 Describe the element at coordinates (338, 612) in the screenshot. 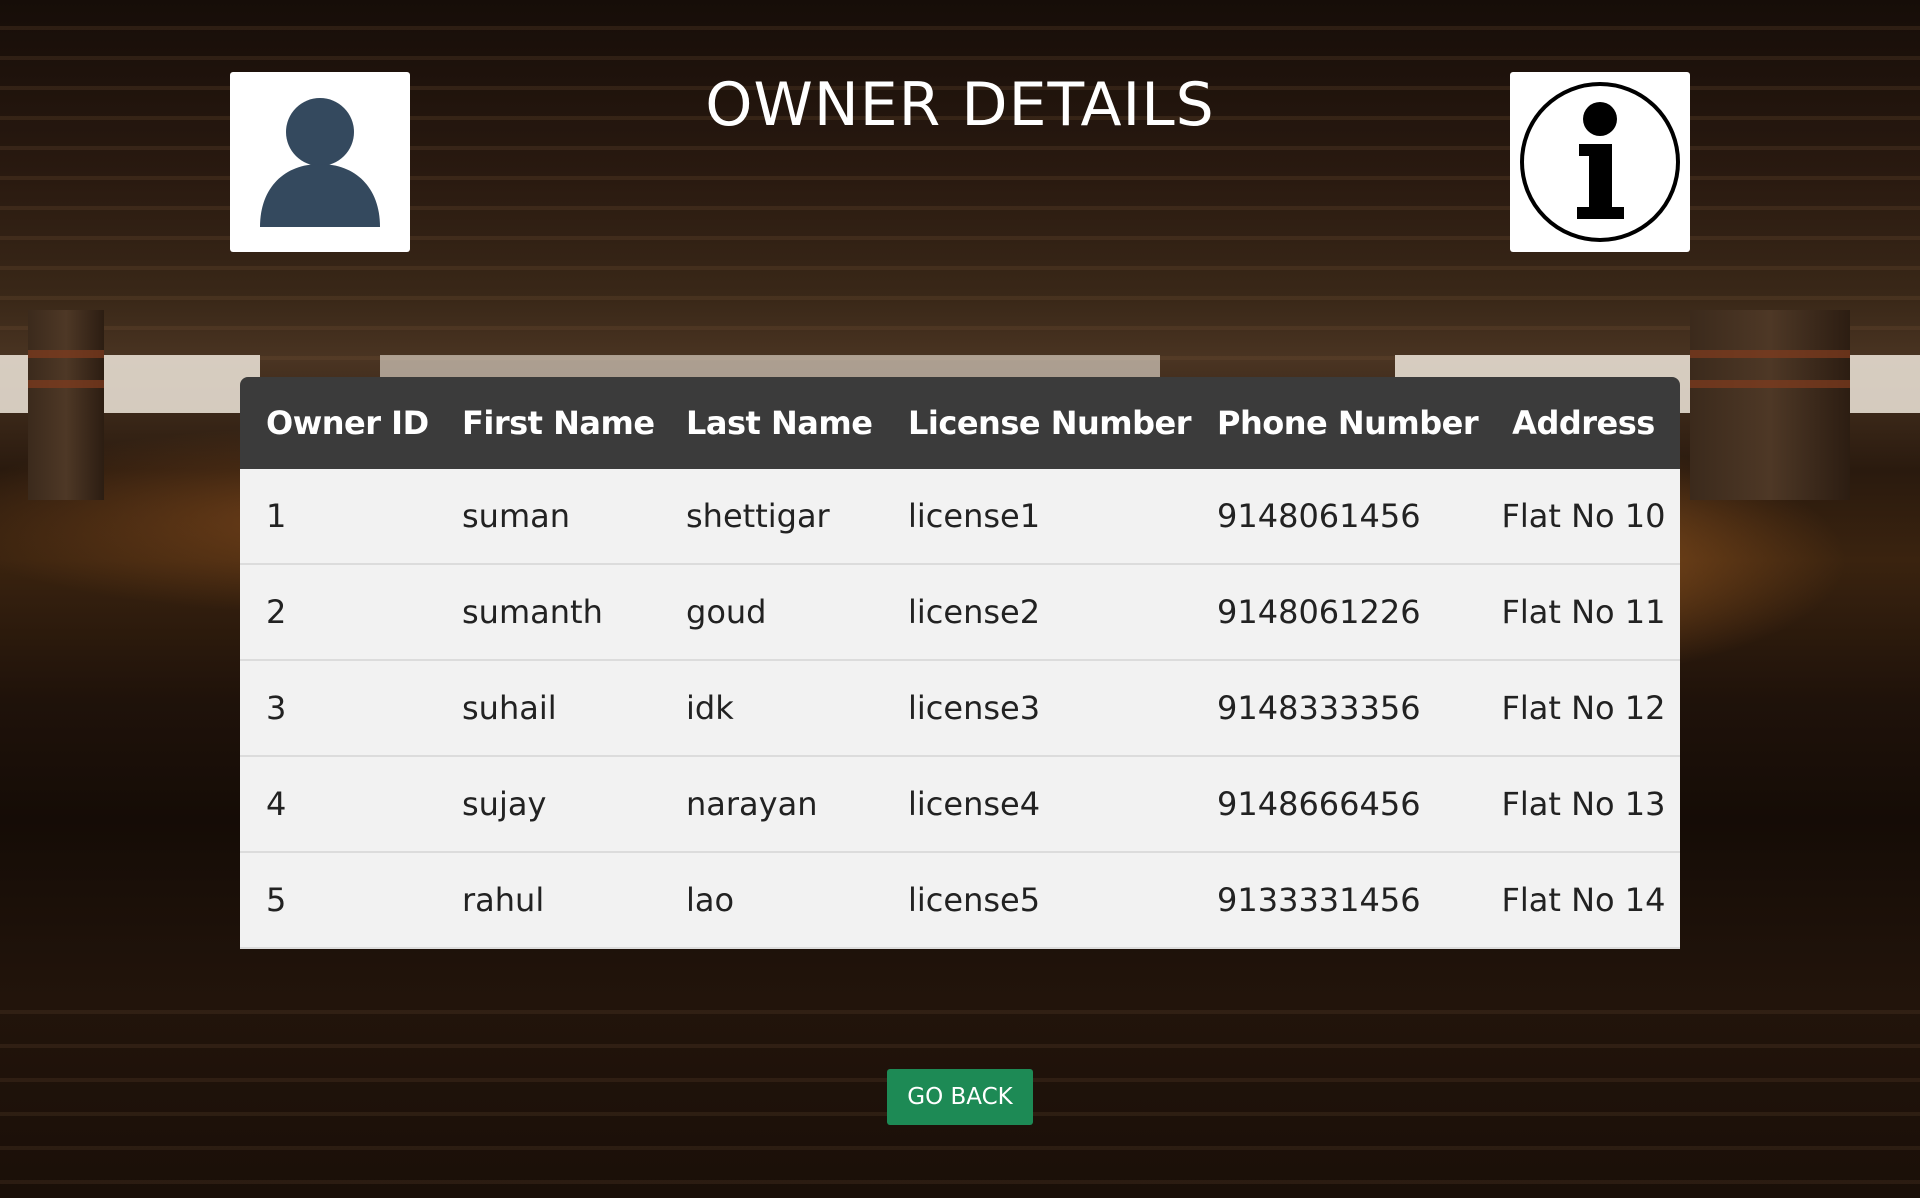

I see `cell-owner-id: 2` at that location.